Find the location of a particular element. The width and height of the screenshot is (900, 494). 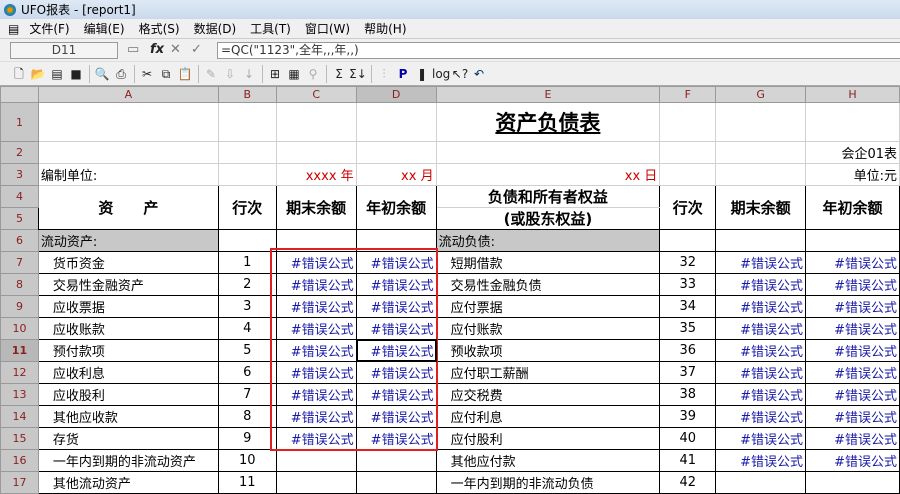

row-header: 15 is located at coordinates (19, 438).